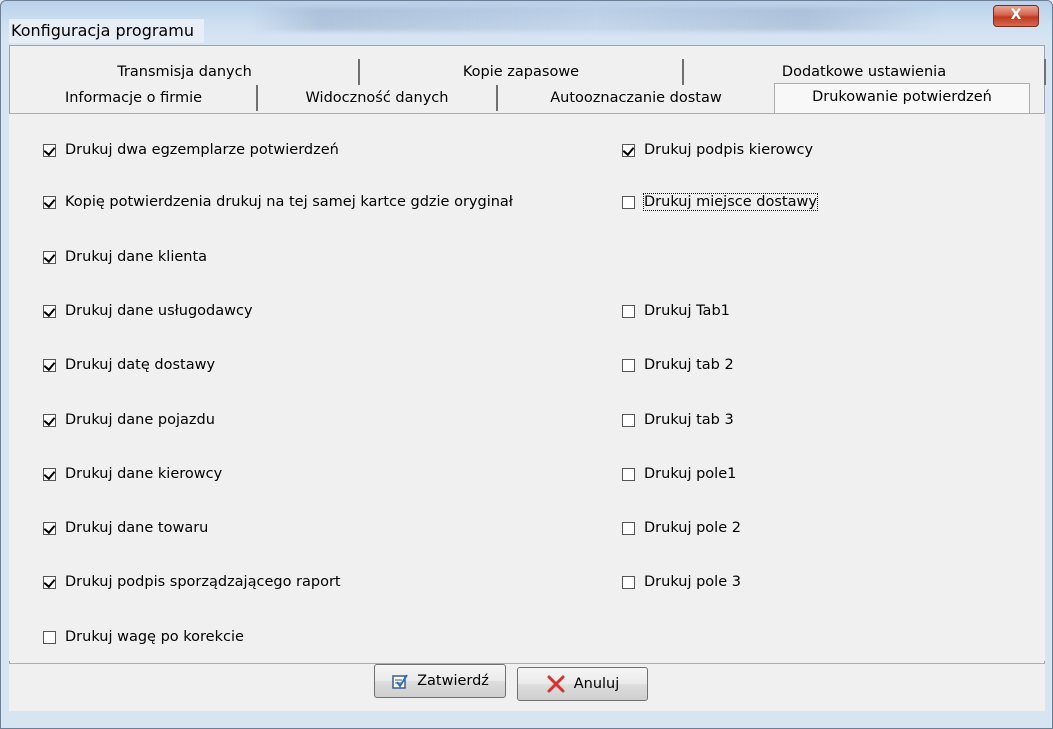 The image size is (1053, 729). What do you see at coordinates (687, 311) in the screenshot?
I see `checkbox-label: Drukuj Tab1` at bounding box center [687, 311].